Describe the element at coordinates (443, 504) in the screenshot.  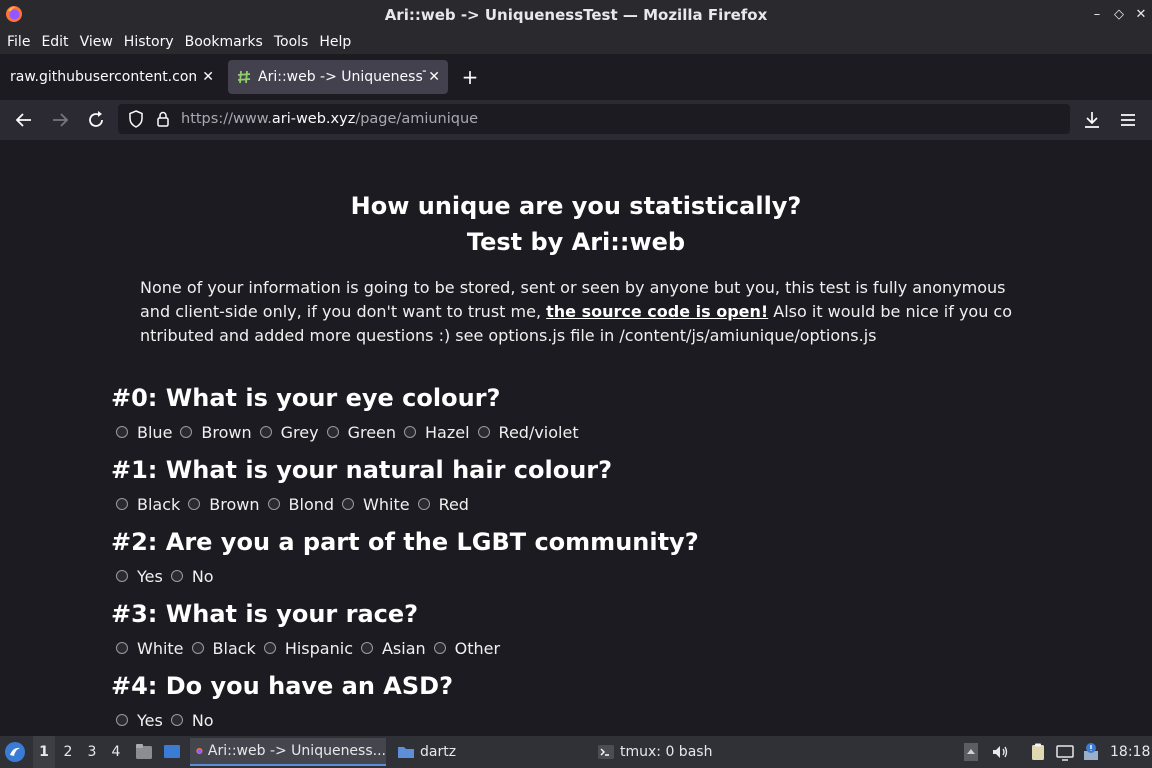
I see `option-red: Red` at that location.